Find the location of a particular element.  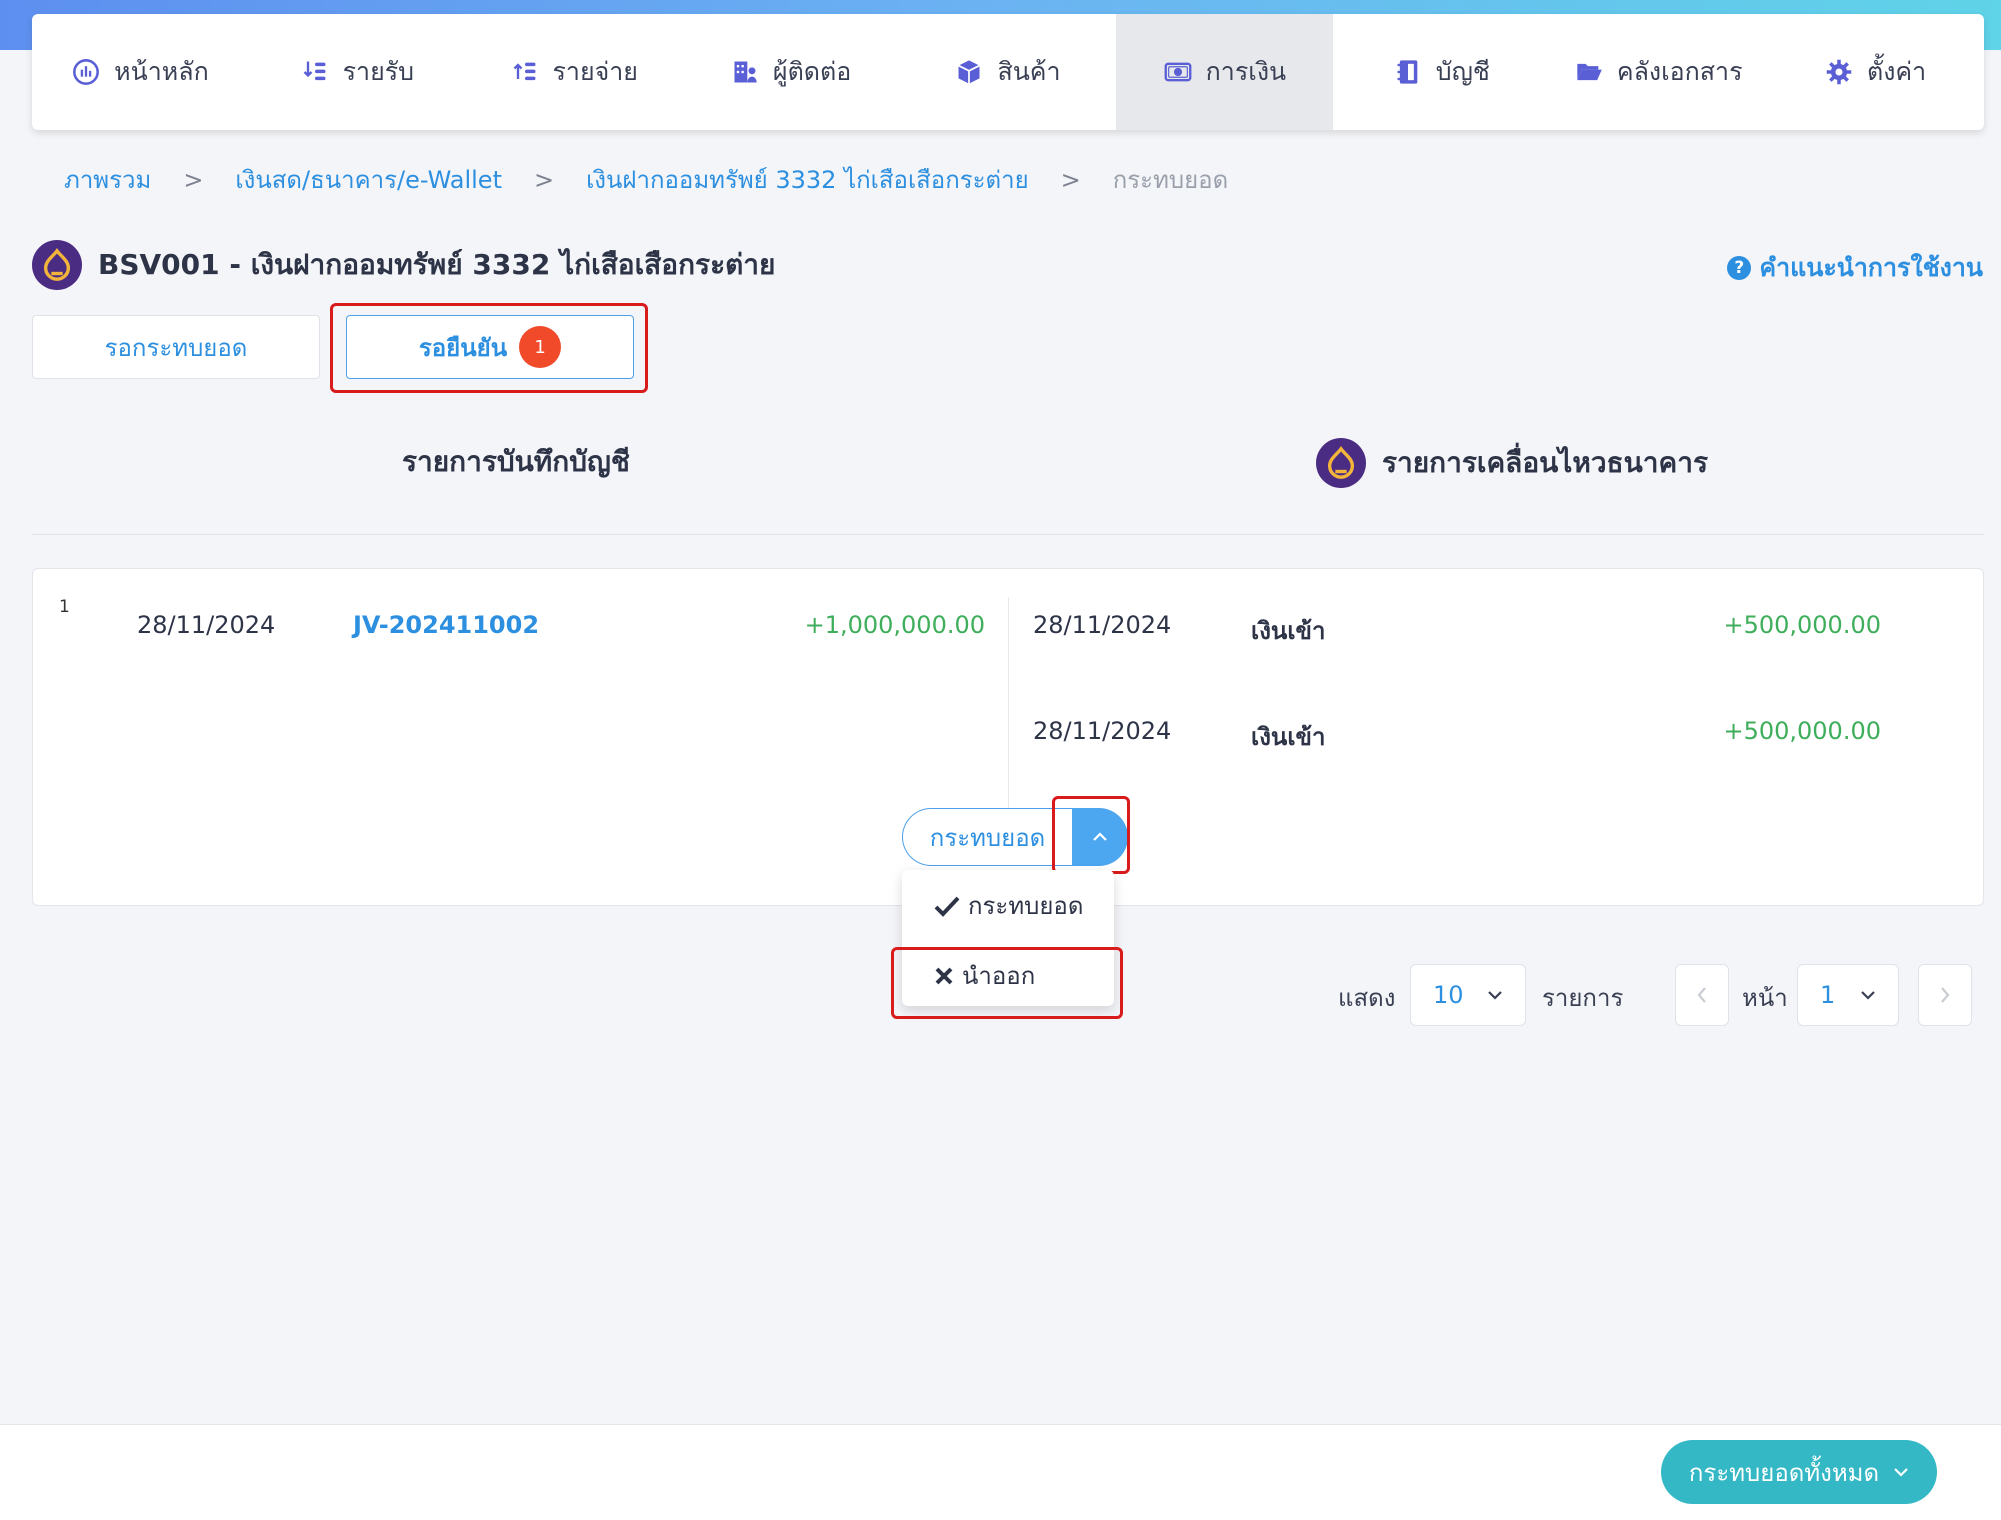

nav-item-settings: ตั้งค่า is located at coordinates (1875, 72).